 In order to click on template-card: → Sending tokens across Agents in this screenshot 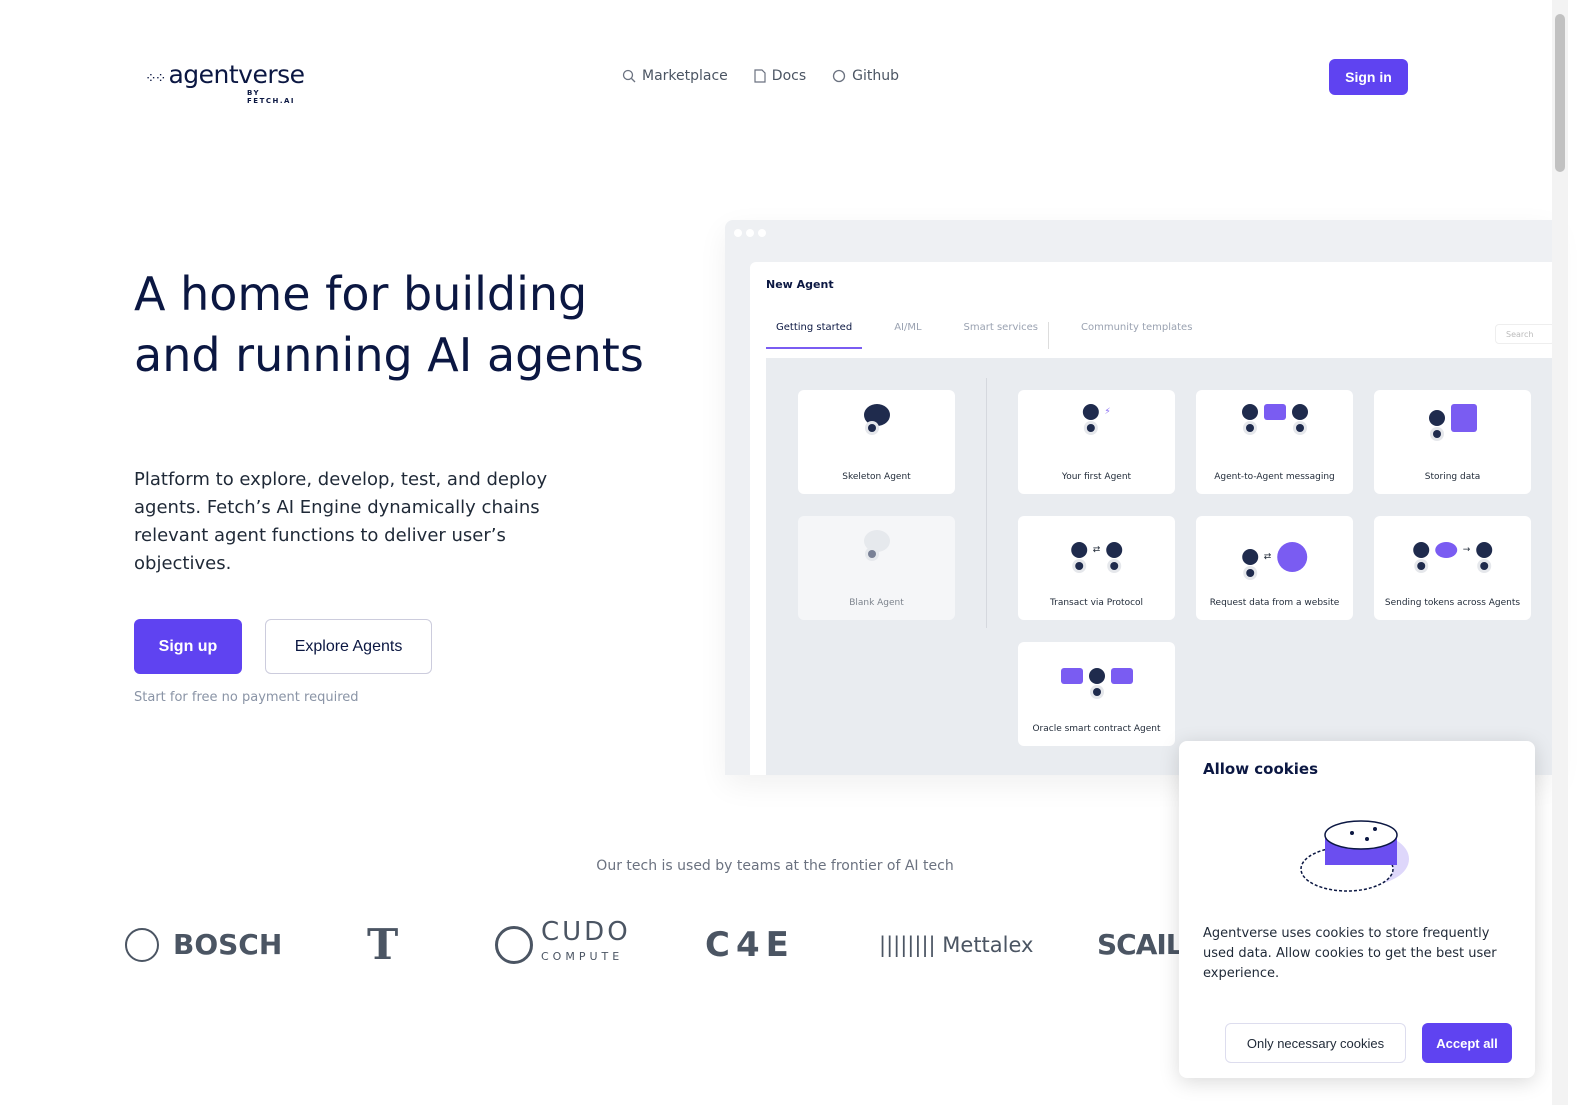, I will do `click(1452, 568)`.